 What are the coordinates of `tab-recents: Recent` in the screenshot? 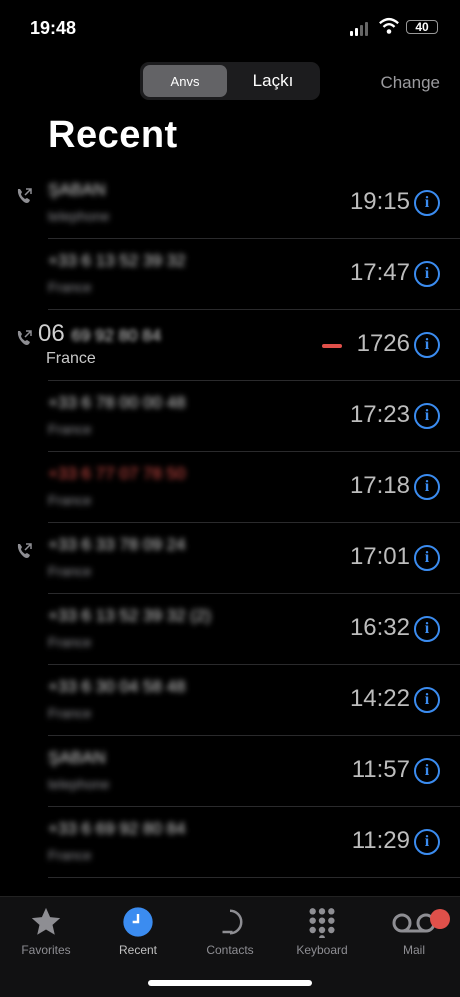 It's located at (138, 931).